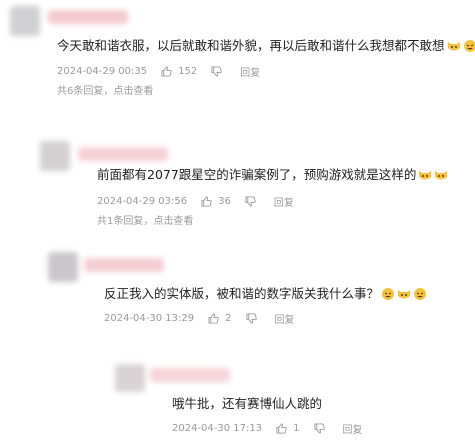 Image resolution: width=475 pixels, height=443 pixels. What do you see at coordinates (102, 71) in the screenshot?
I see `timestamp: 2024-04-29 00:35` at bounding box center [102, 71].